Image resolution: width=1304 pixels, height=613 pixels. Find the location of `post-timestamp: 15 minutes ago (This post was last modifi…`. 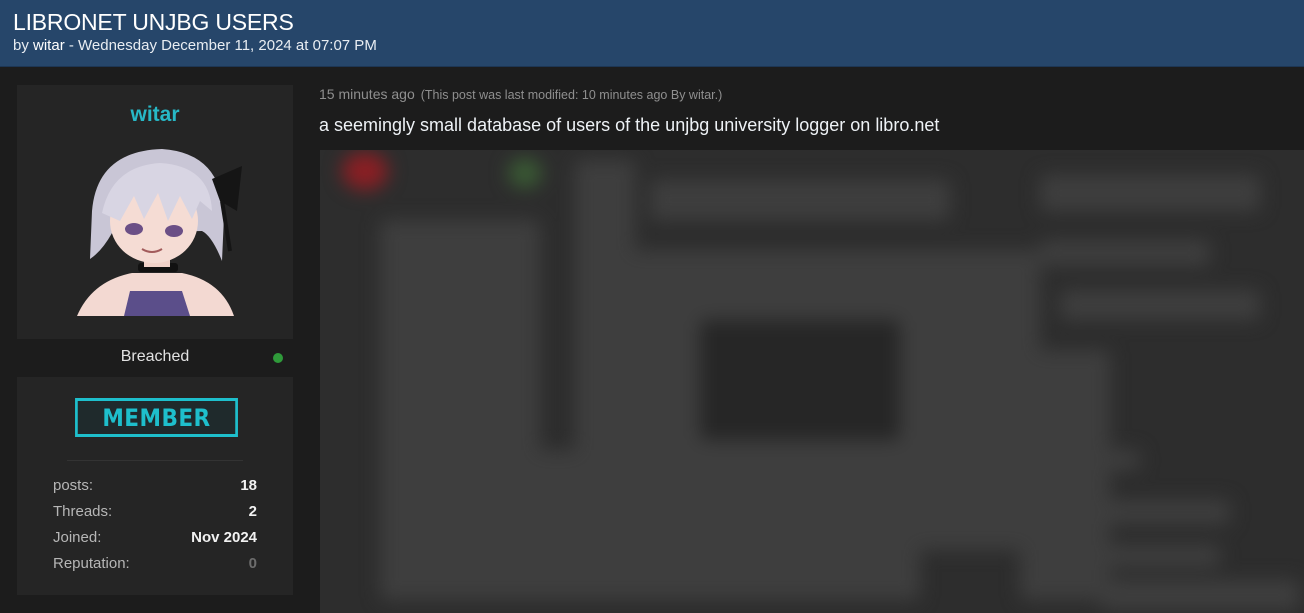

post-timestamp: 15 minutes ago (This post was last modifi… is located at coordinates (520, 94).